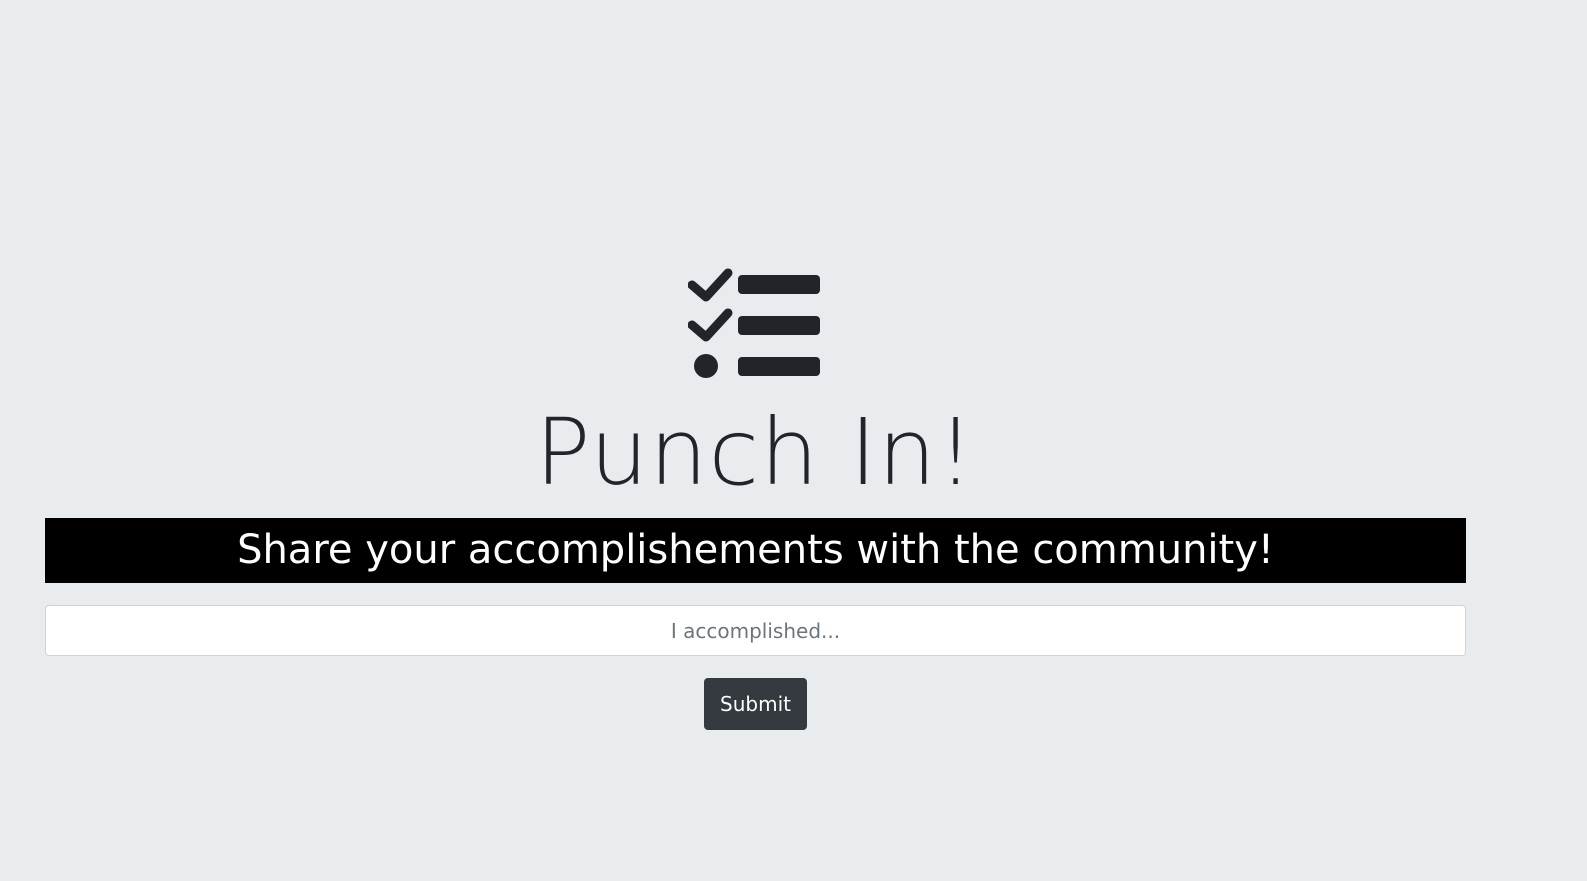 Image resolution: width=1587 pixels, height=881 pixels. Describe the element at coordinates (755, 630) in the screenshot. I see `accomplishment-input` at that location.